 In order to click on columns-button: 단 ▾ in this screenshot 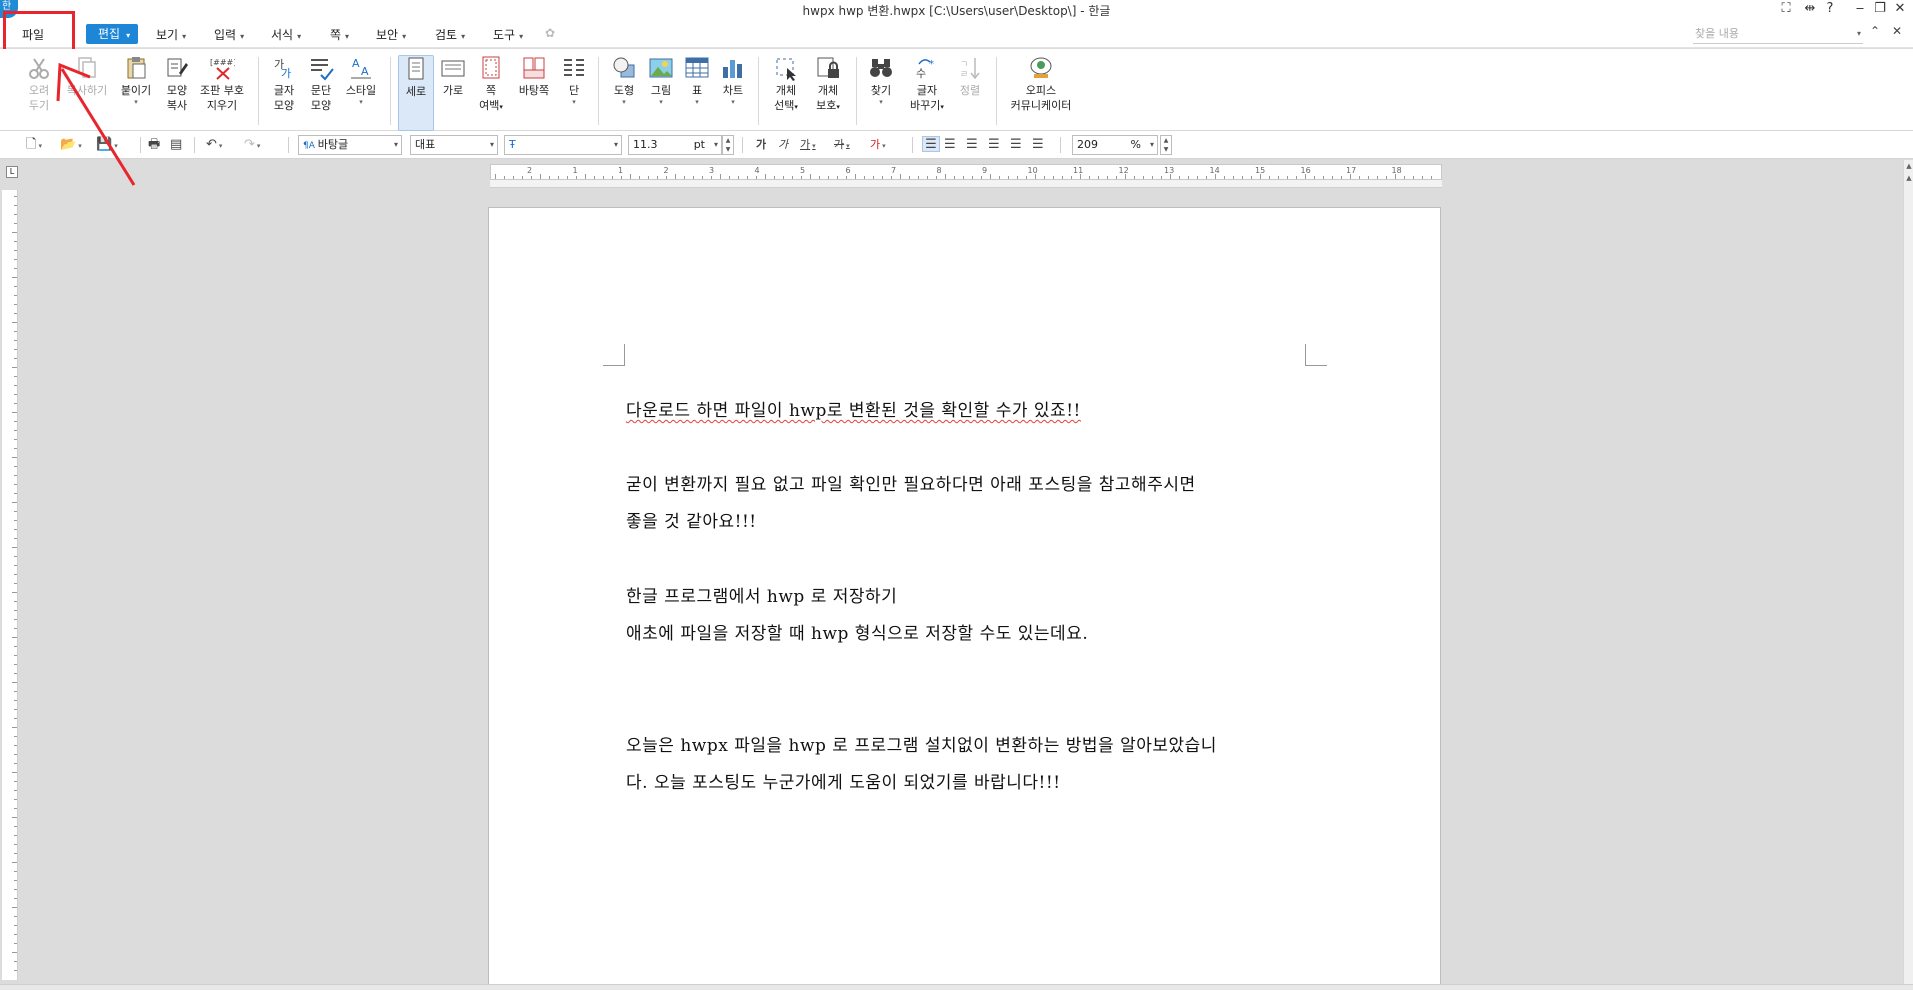, I will do `click(574, 80)`.